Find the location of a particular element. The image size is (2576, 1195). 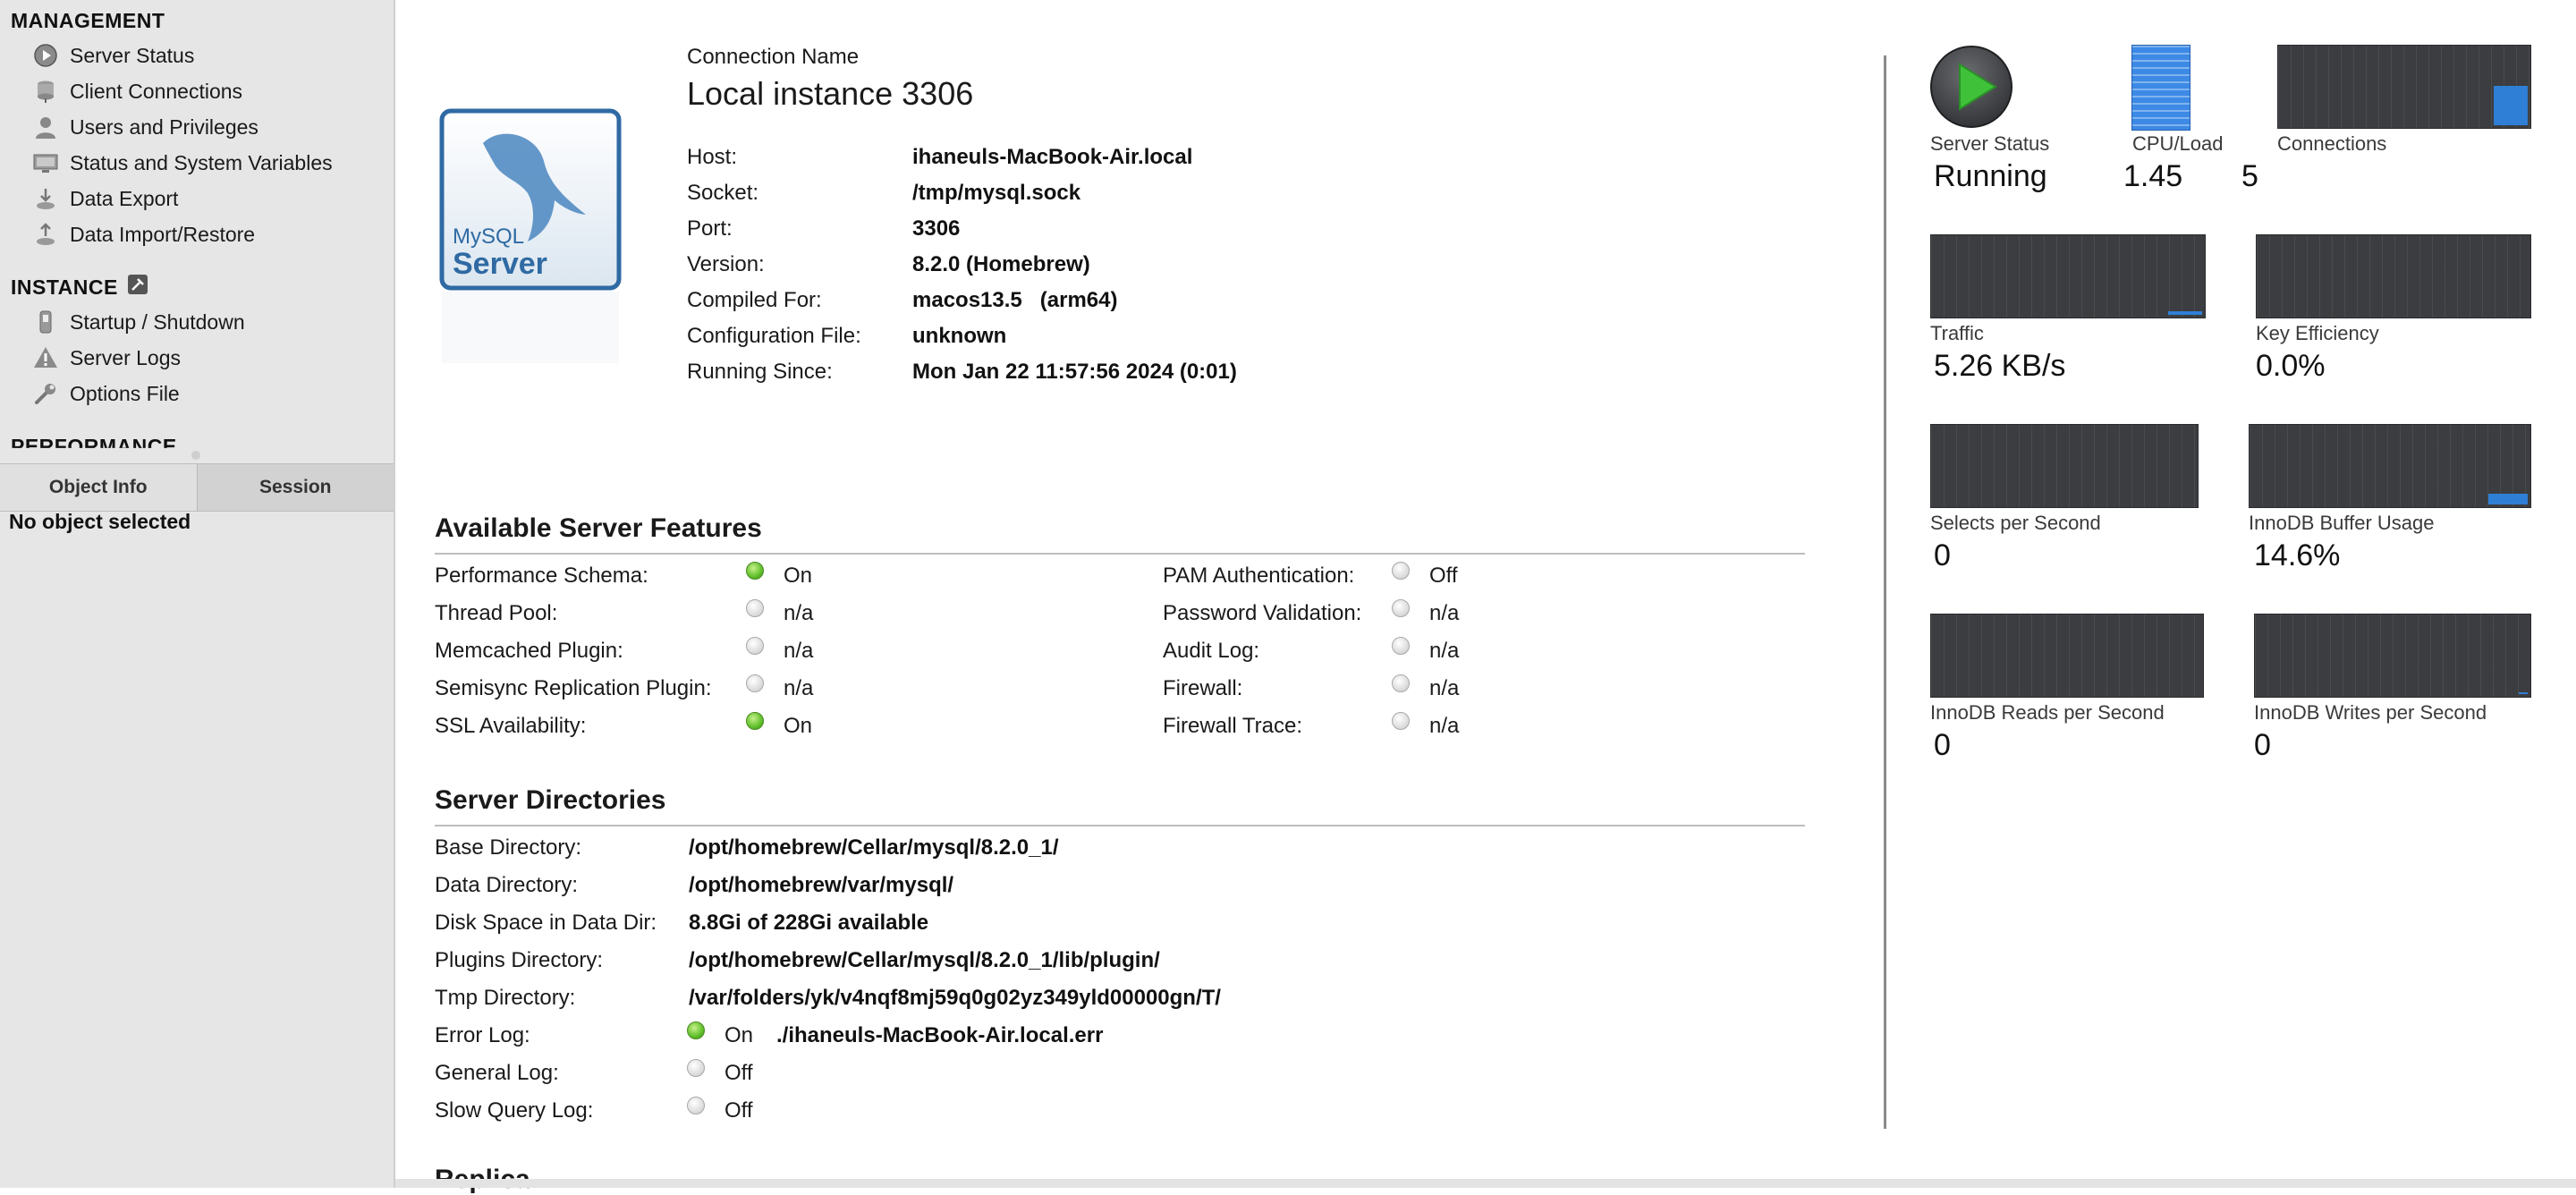

cpu-load-label: CPU/Load is located at coordinates (2178, 143).